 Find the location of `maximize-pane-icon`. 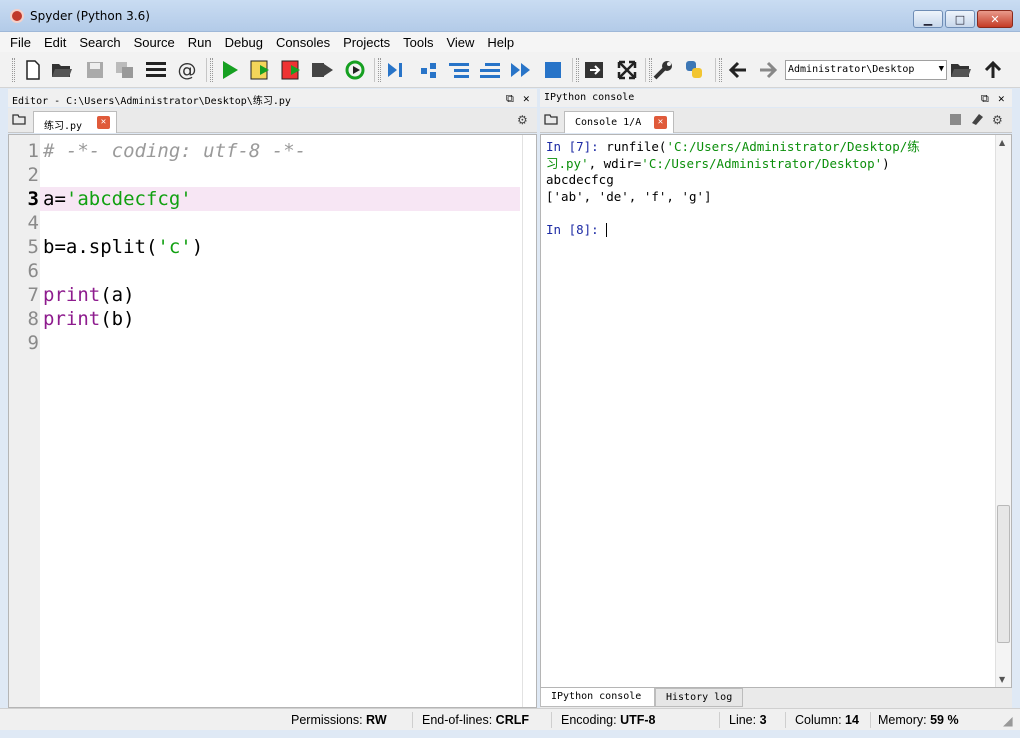

maximize-pane-icon is located at coordinates (595, 70).